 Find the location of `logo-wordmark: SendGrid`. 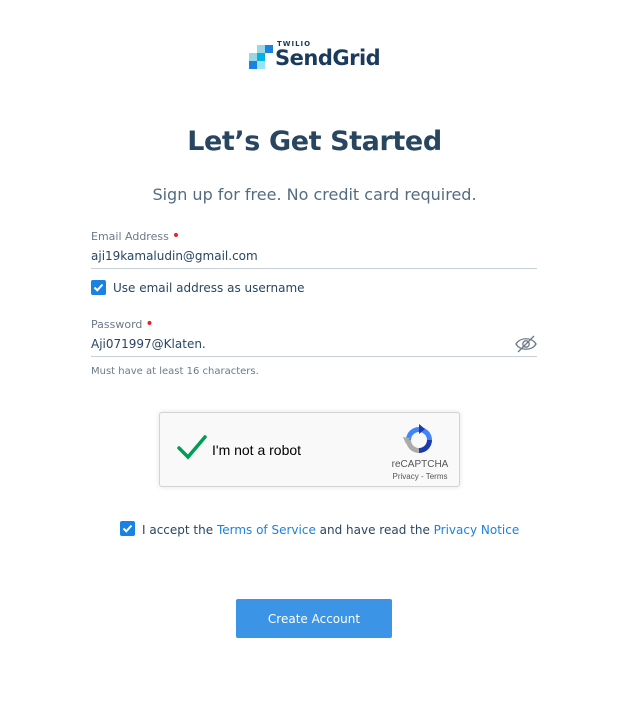

logo-wordmark: SendGrid is located at coordinates (328, 58).